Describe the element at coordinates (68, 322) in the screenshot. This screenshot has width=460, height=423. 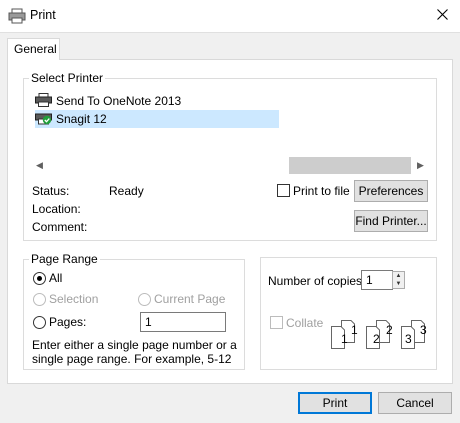
I see `pages-label: Pages:` at that location.